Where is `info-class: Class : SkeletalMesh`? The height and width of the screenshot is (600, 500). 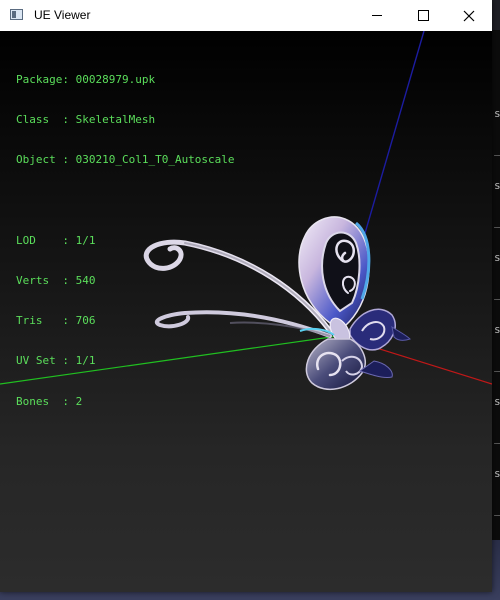 info-class: Class : SkeletalMesh is located at coordinates (86, 120).